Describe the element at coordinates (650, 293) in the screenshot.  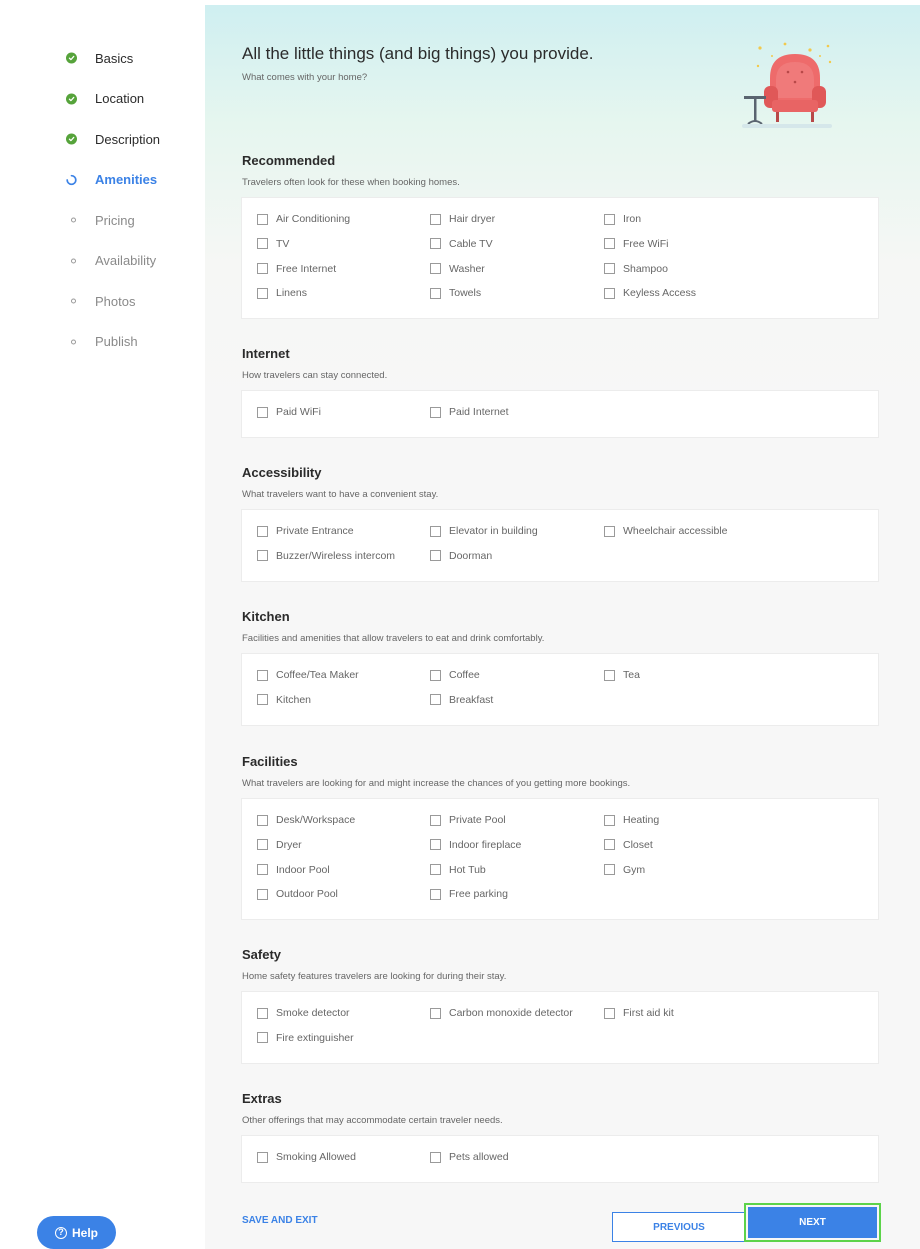
I see `amenity-option: Keyless Access` at that location.